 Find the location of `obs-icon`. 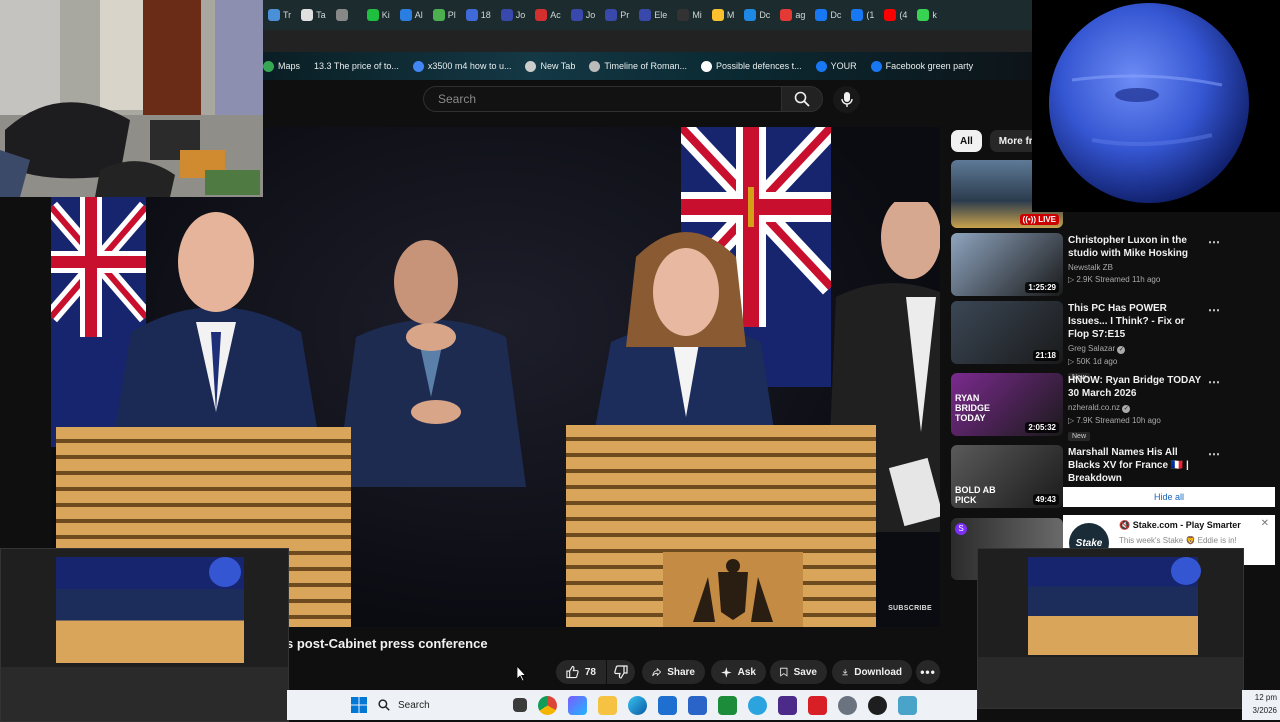

obs-icon is located at coordinates (787, 705).